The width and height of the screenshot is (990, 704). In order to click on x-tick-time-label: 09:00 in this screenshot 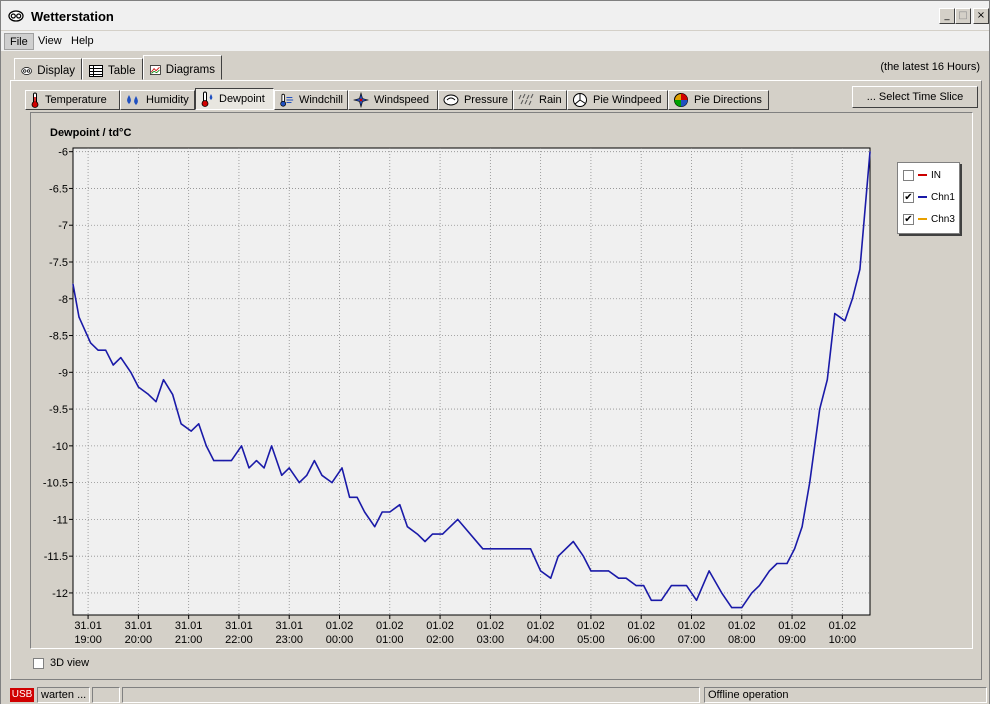, I will do `click(792, 640)`.